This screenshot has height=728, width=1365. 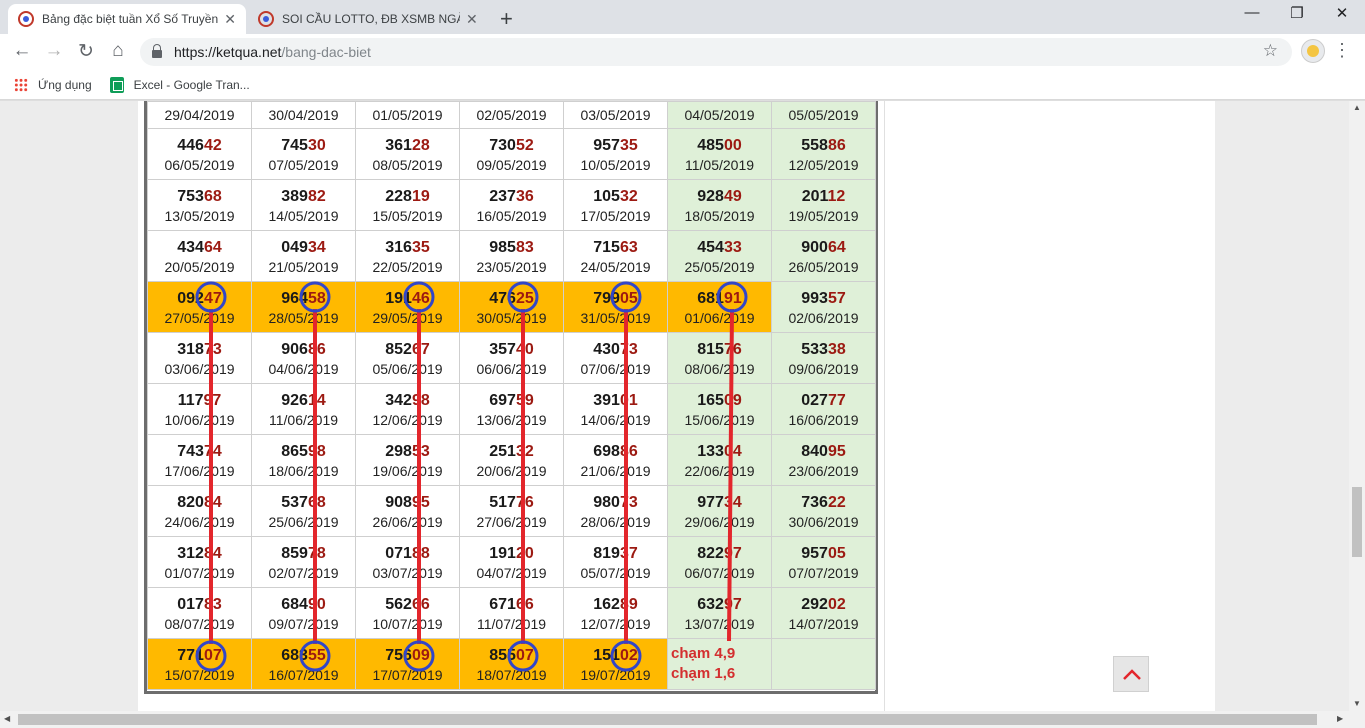 What do you see at coordinates (716, 52) in the screenshot?
I see `address-bar: https://ketqua.net/bang-dac-biet ☆` at bounding box center [716, 52].